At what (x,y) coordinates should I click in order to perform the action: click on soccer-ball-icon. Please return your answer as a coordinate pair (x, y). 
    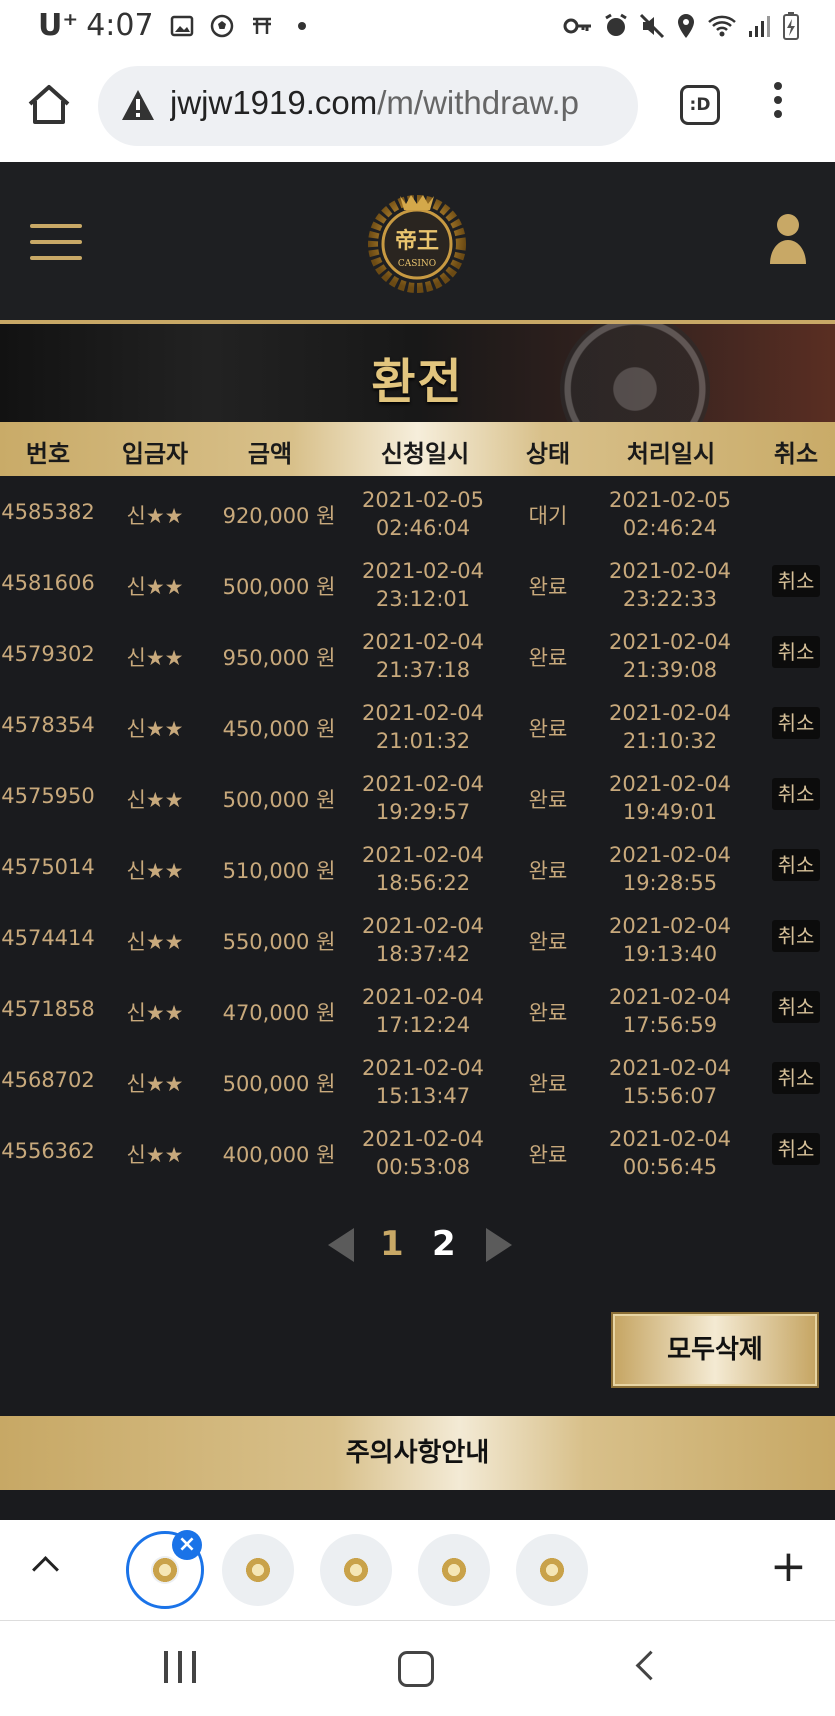
    Looking at the image, I should click on (221, 25).